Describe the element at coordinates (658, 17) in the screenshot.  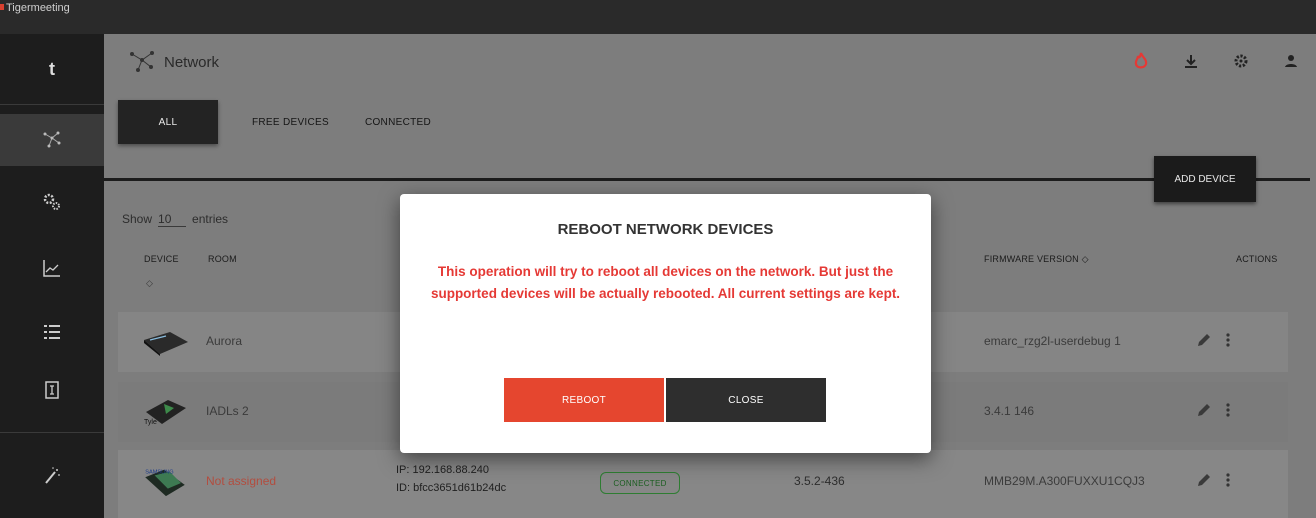
I see `title-bar: Tigermeeting` at that location.